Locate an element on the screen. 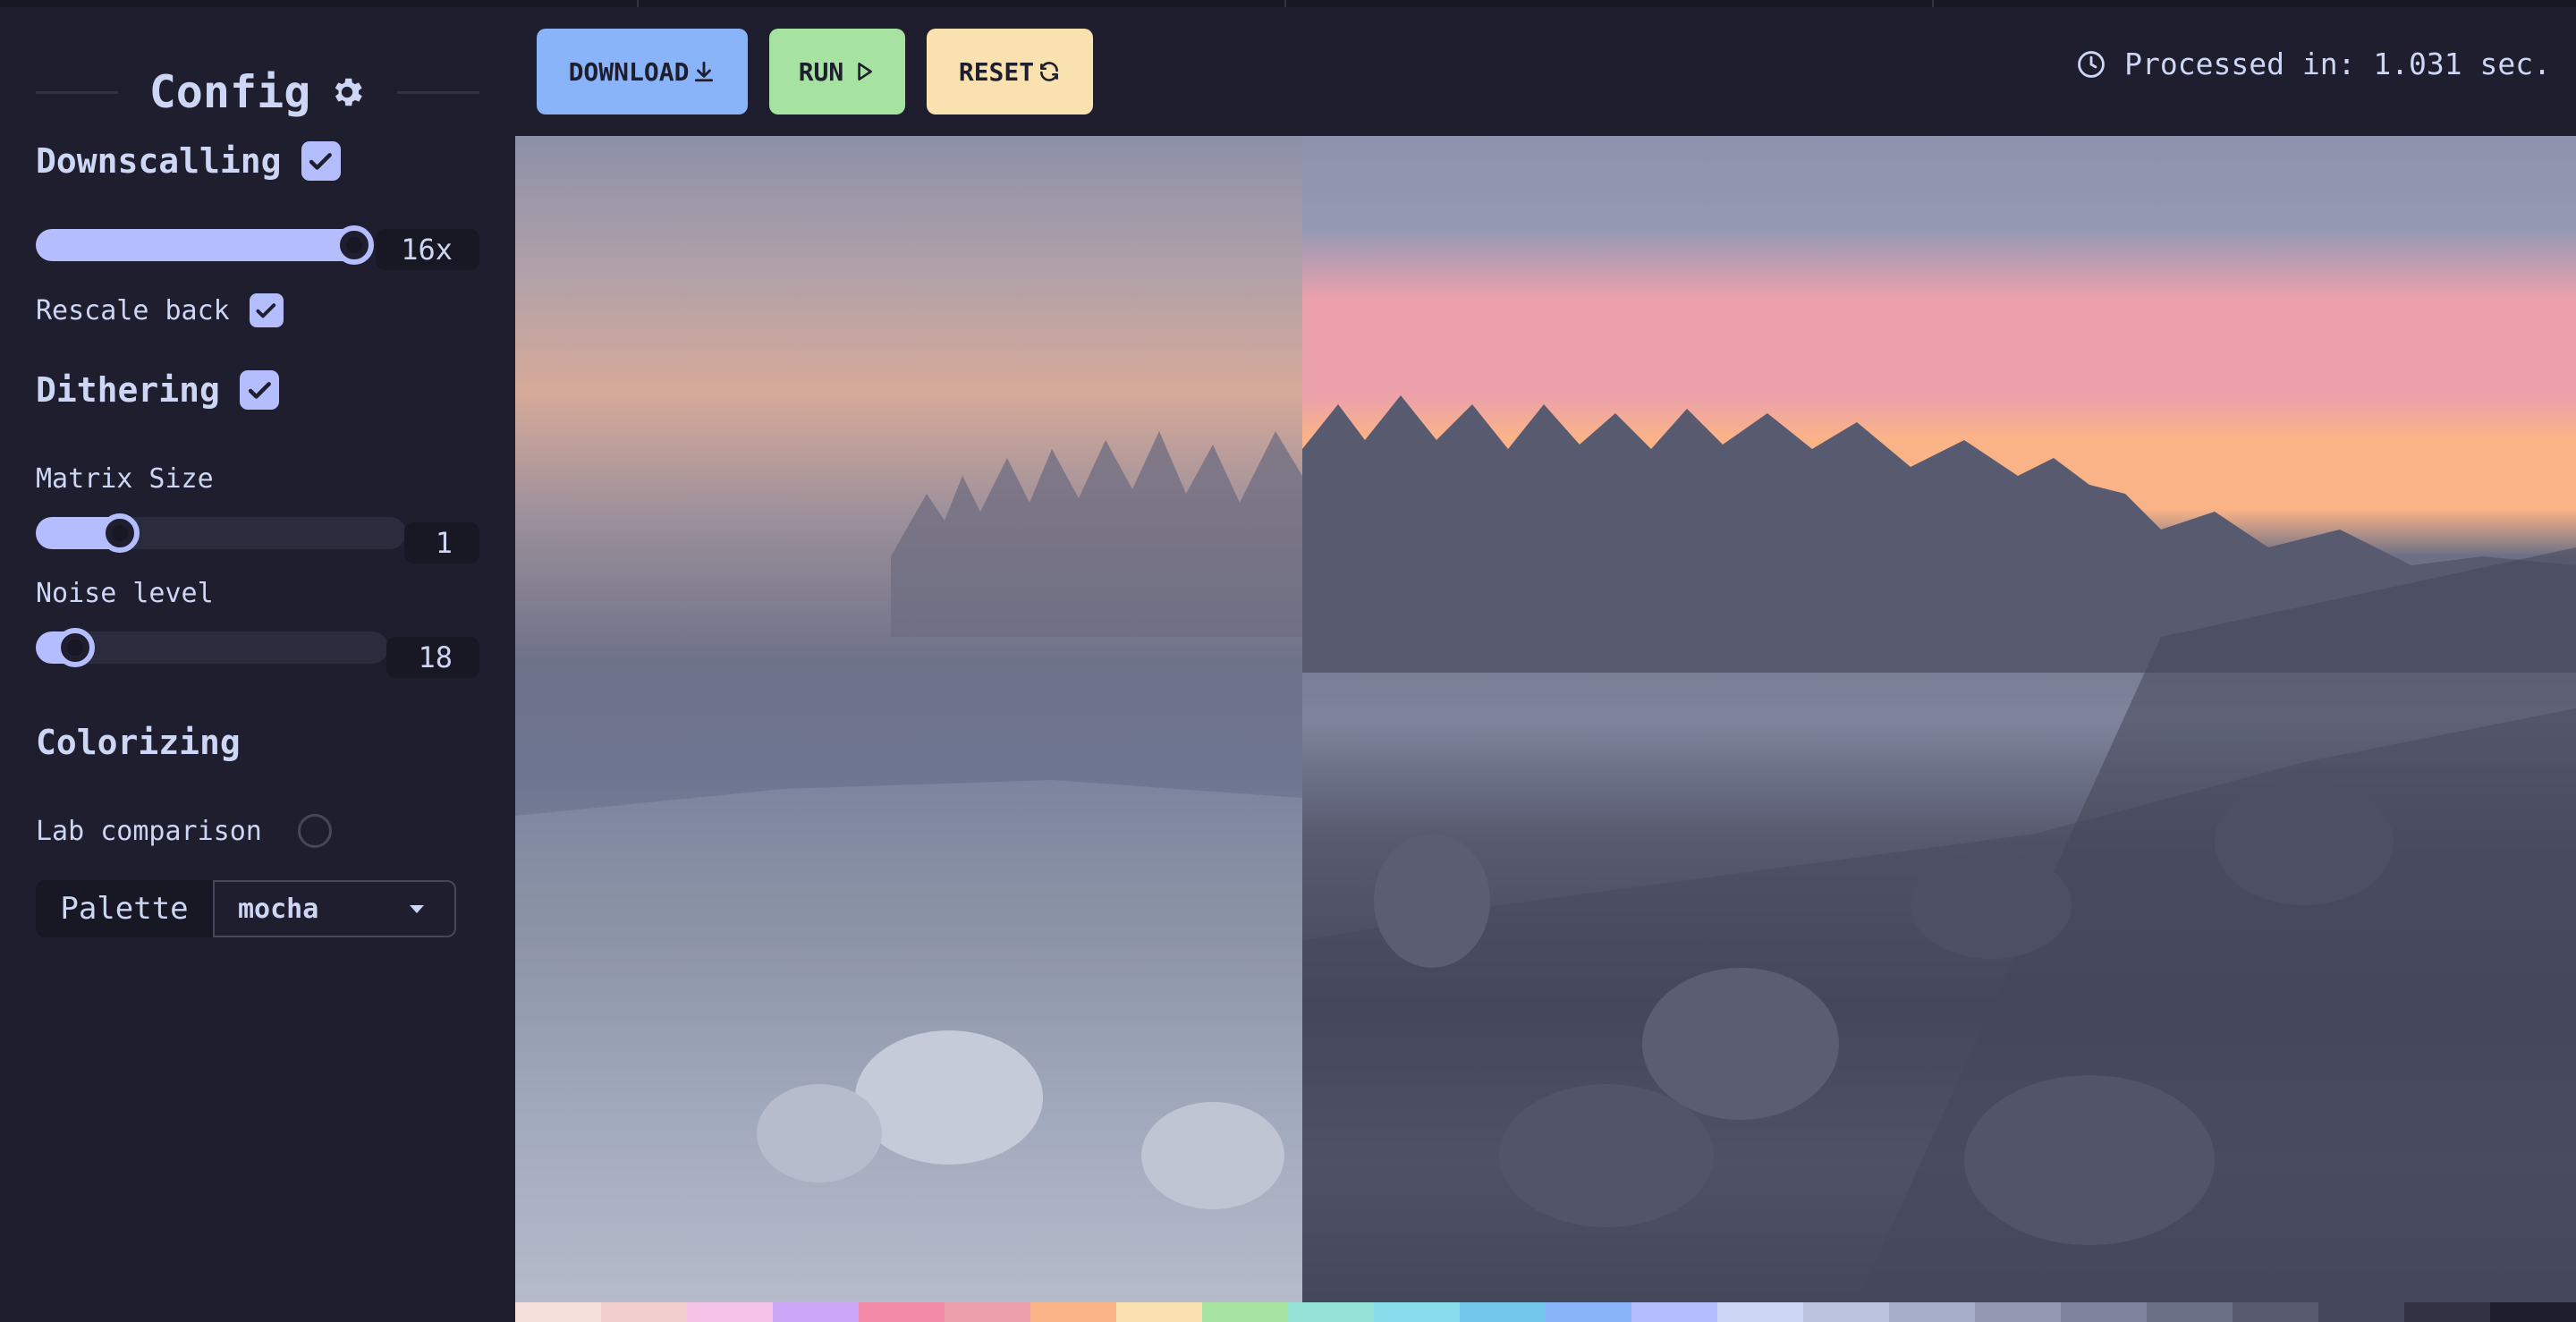  colorizing-label: Colorizing is located at coordinates (138, 742).